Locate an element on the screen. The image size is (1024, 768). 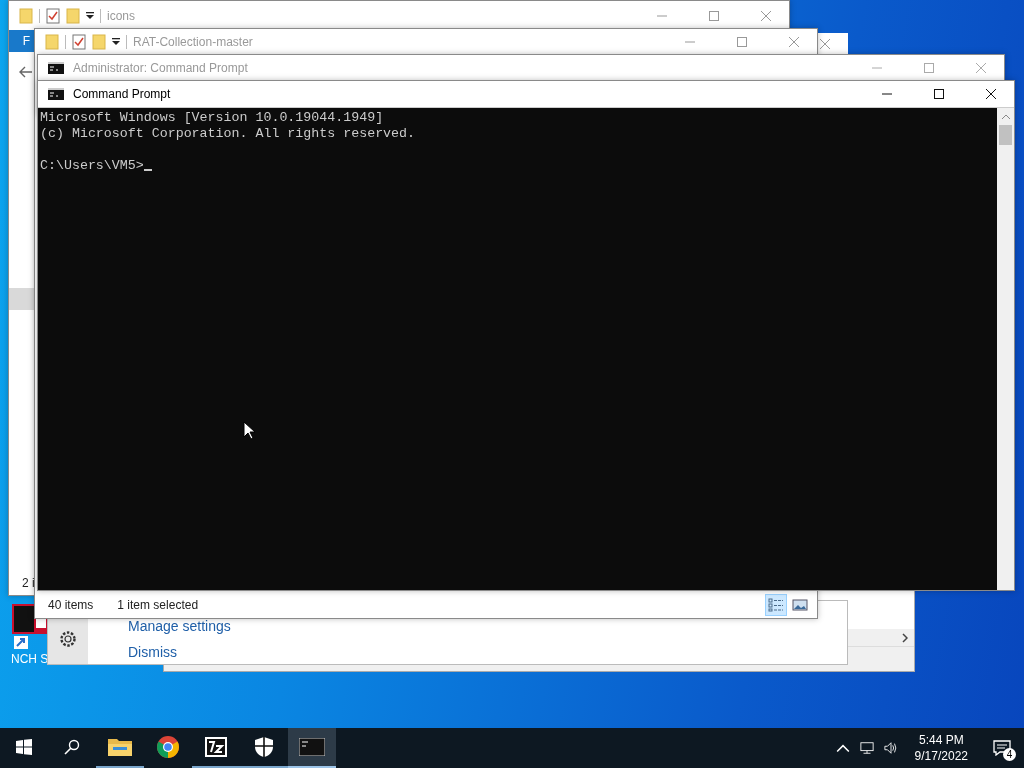
action-center-button: 4 is located at coordinates (1002, 748).